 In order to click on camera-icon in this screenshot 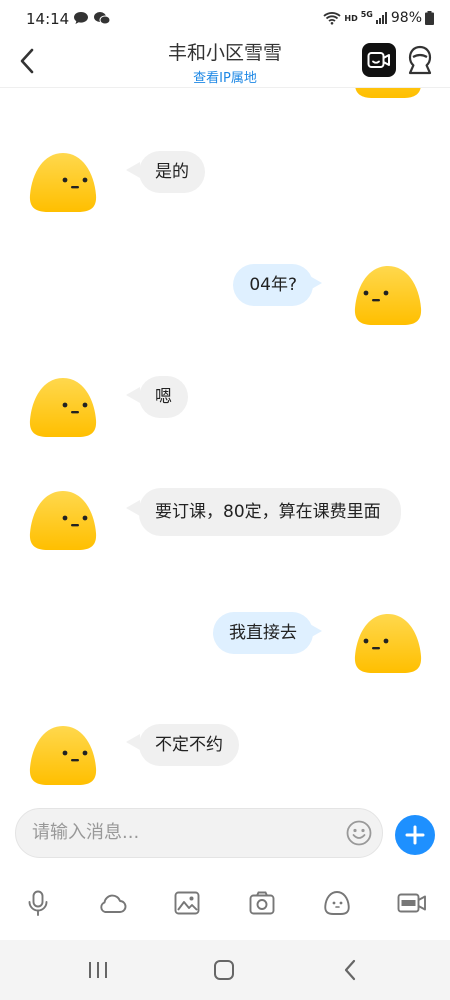, I will do `click(262, 903)`.